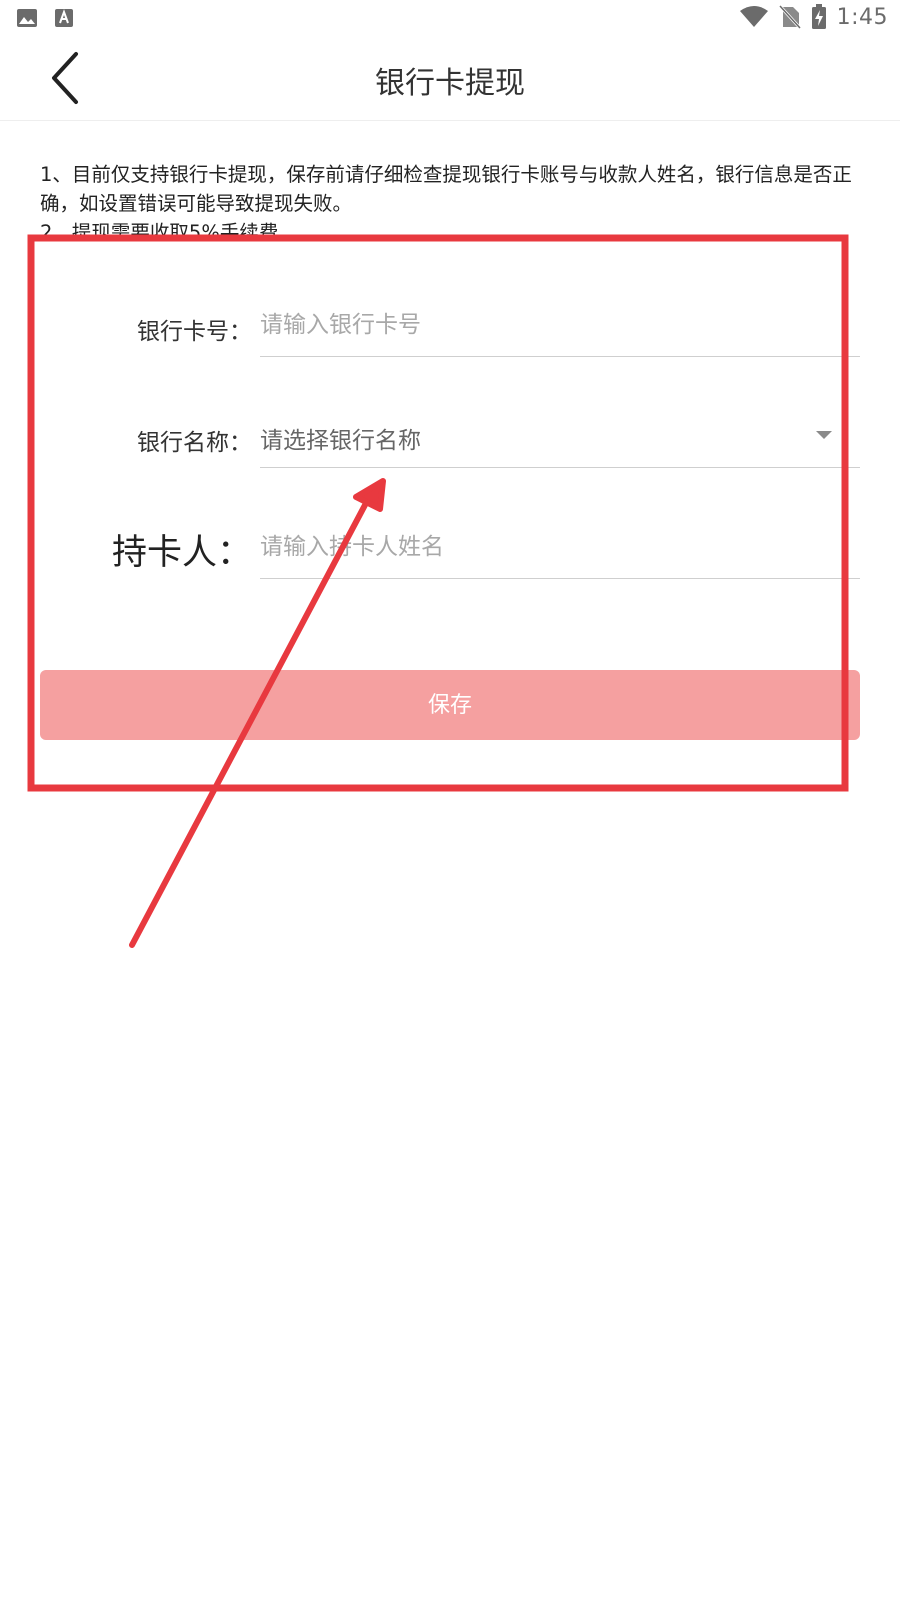 The image size is (900, 1600). Describe the element at coordinates (194, 332) in the screenshot. I see `card-number-label: 银行卡号：` at that location.